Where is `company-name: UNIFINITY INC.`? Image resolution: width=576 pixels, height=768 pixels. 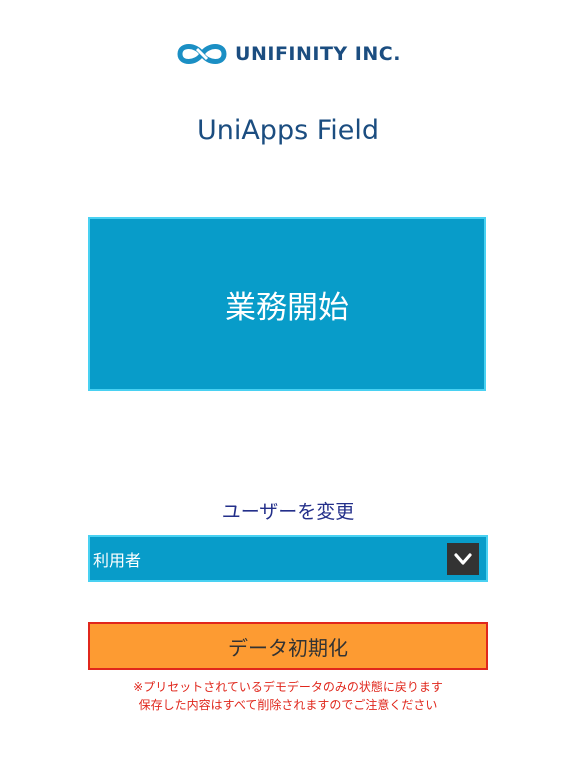
company-name: UNIFINITY INC. is located at coordinates (318, 54).